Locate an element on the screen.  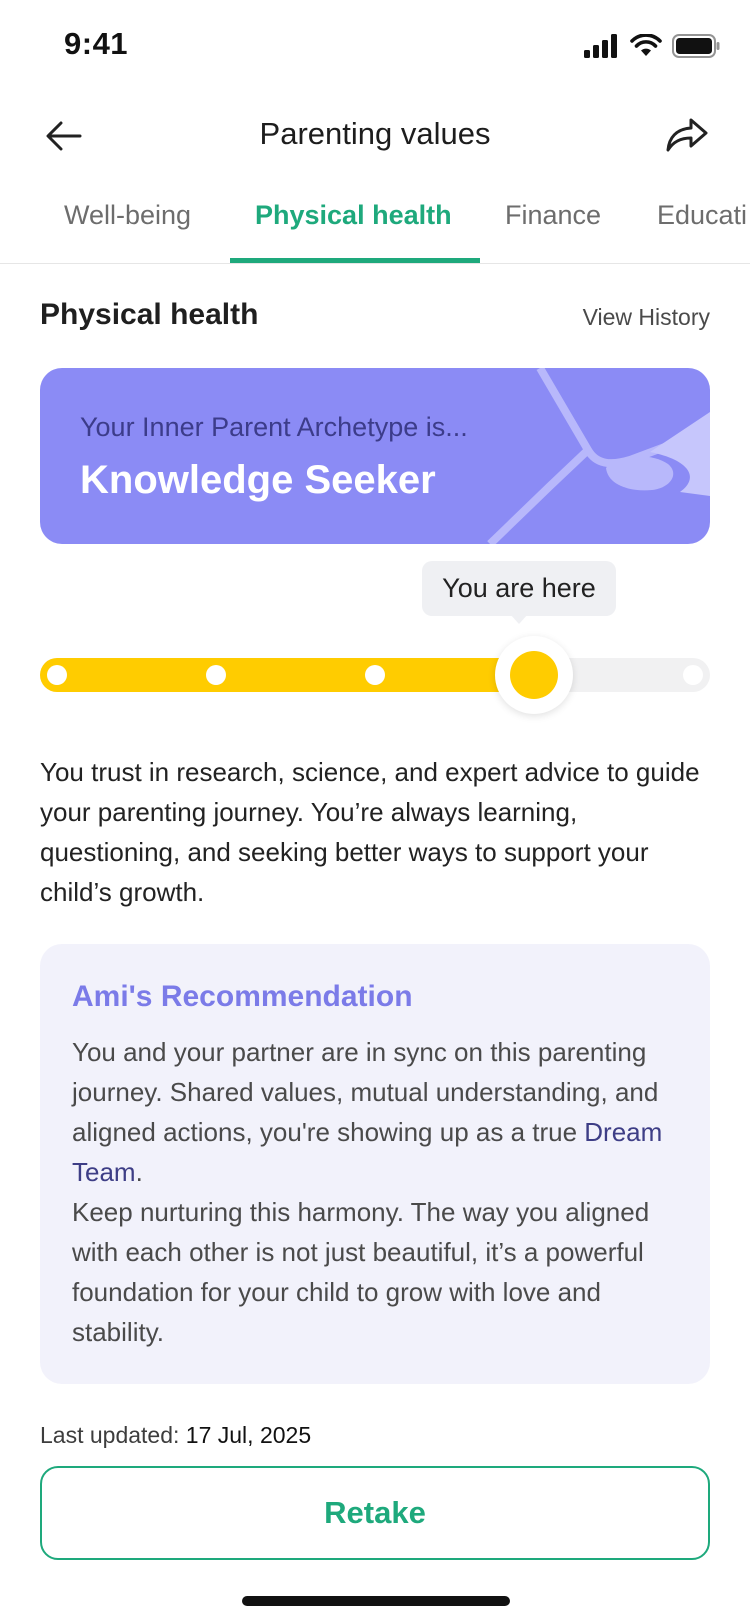
recommendation-title: Ami's Recommendation is located at coordinates (242, 996).